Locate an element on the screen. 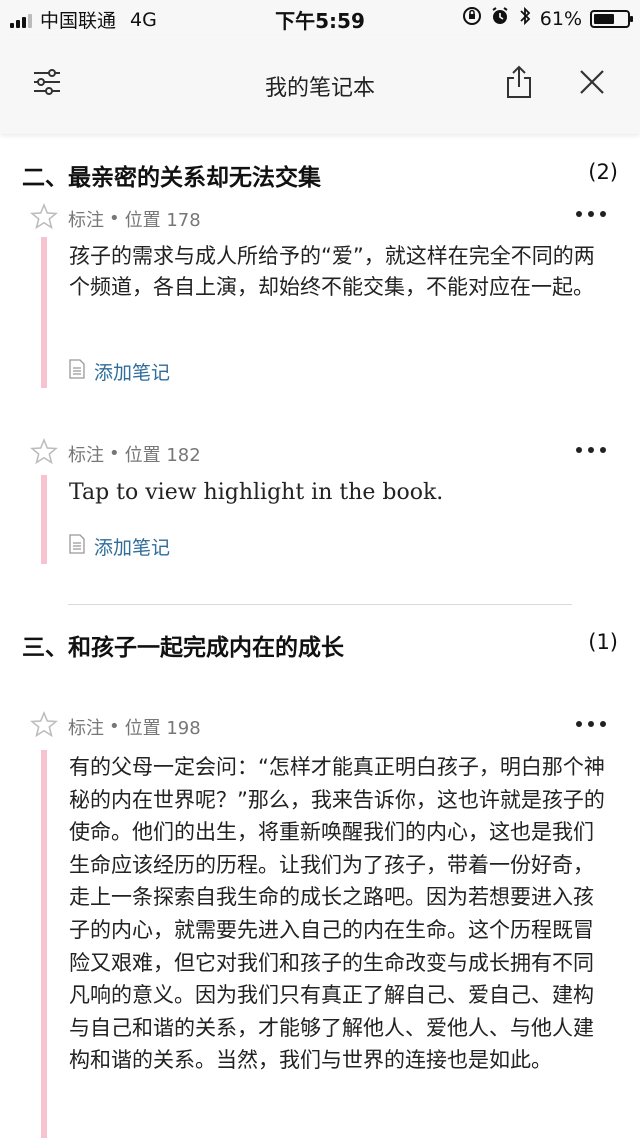 The height and width of the screenshot is (1138, 640). annotation-meta: 标注 • 位置 178 is located at coordinates (115, 218).